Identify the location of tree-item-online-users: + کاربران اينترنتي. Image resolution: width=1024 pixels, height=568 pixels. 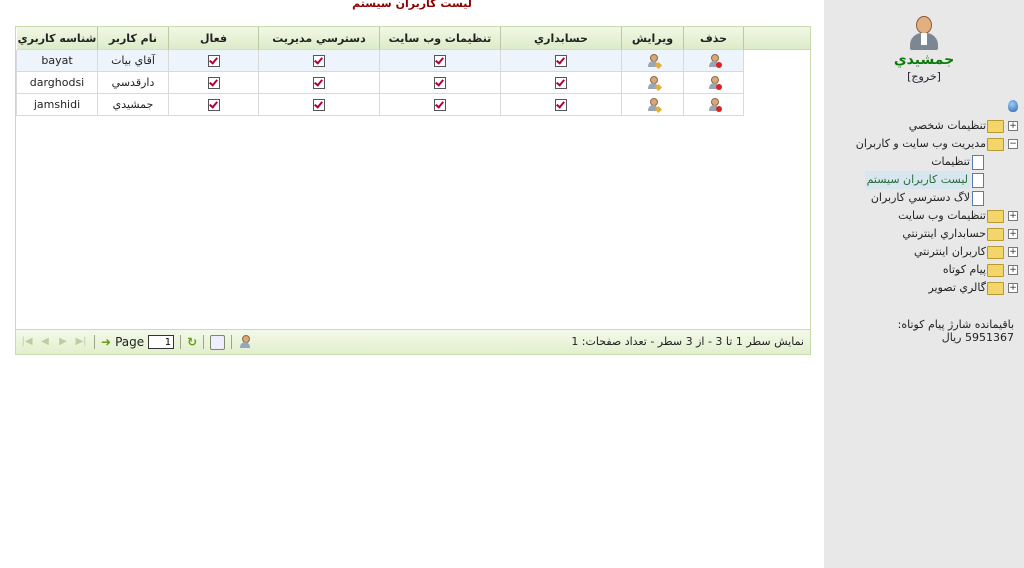
(924, 252).